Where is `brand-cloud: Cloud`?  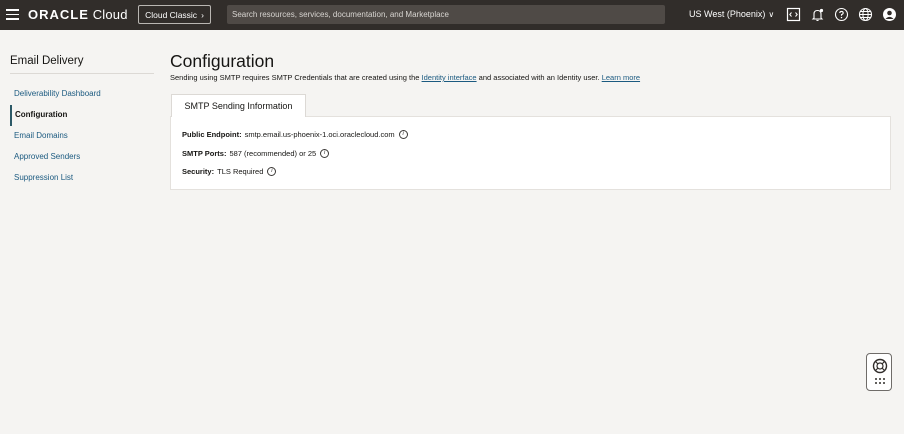
brand-cloud: Cloud is located at coordinates (110, 14).